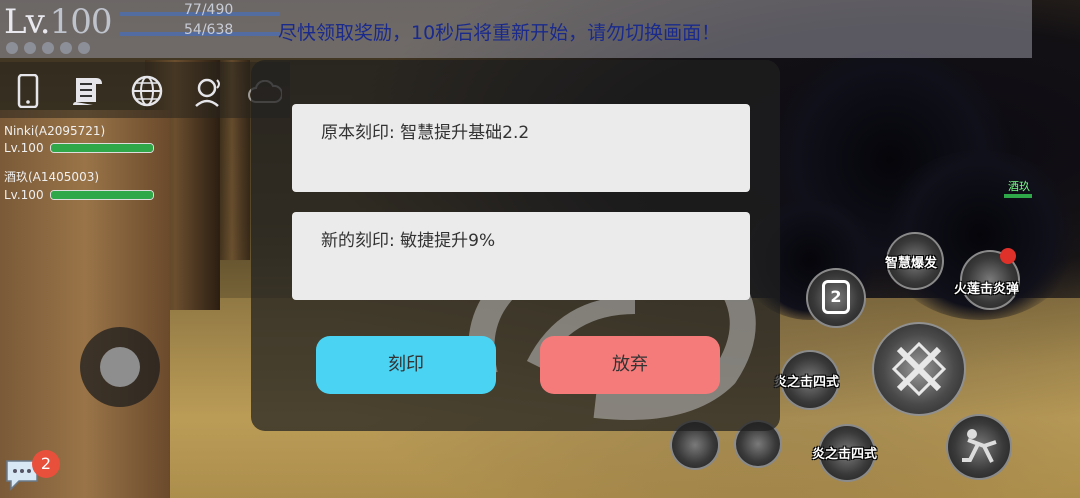 Image resolution: width=1080 pixels, height=498 pixels. I want to click on mp-text: 54/638, so click(209, 30).